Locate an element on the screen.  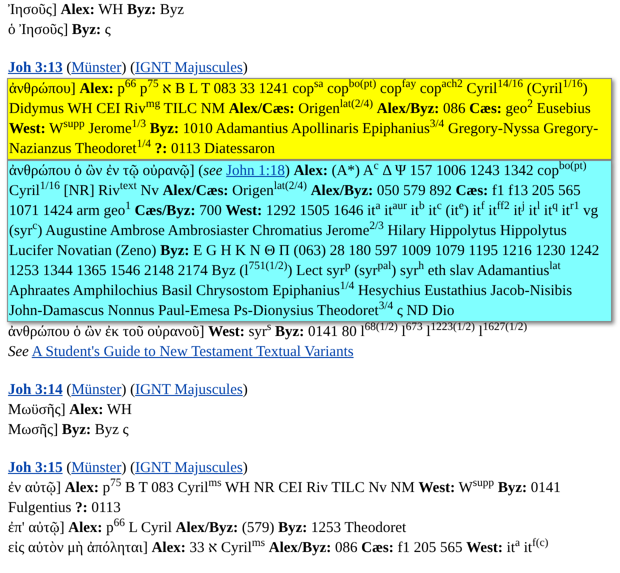
variant-reading: ἐπ' αὐτῷ] Alex: p$^{66}$ L Cyril Alex/Byz: (579) Byz: 1253 Theodoret is located at coordinates (208, 528).